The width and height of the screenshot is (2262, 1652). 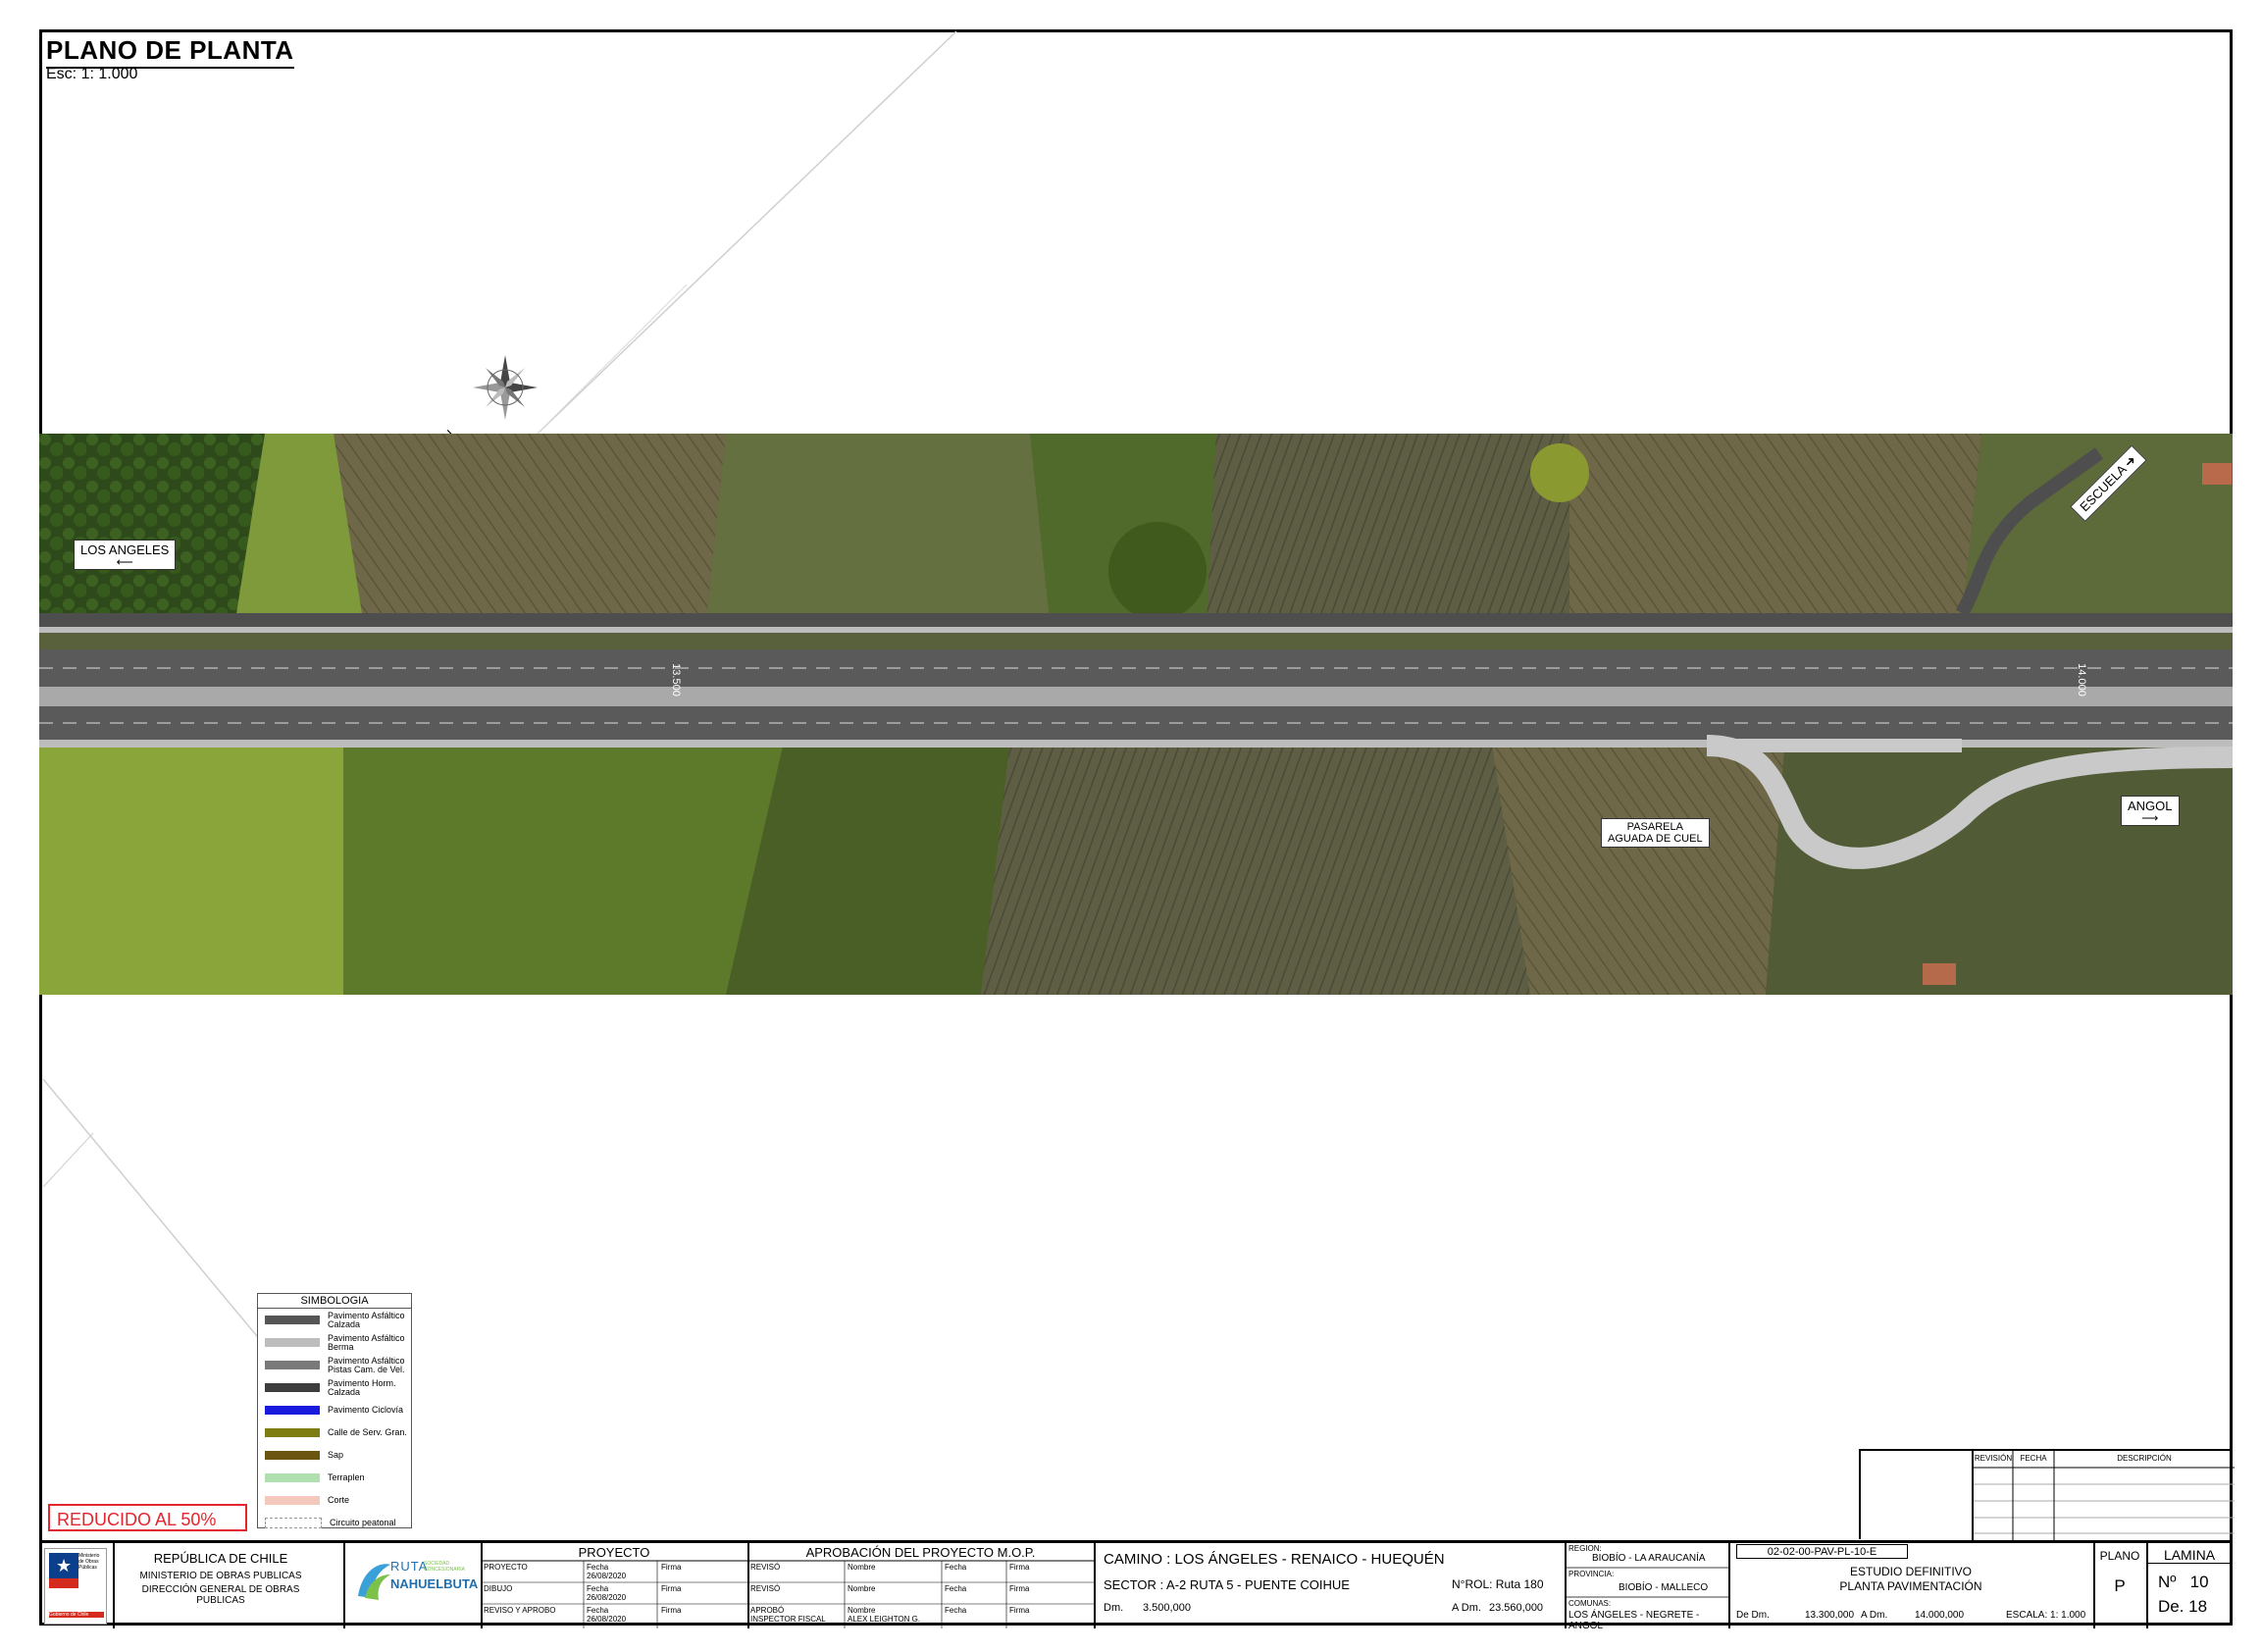 What do you see at coordinates (1910, 1571) in the screenshot?
I see `estudio-text: ESTUDIO DEFINITIVO` at bounding box center [1910, 1571].